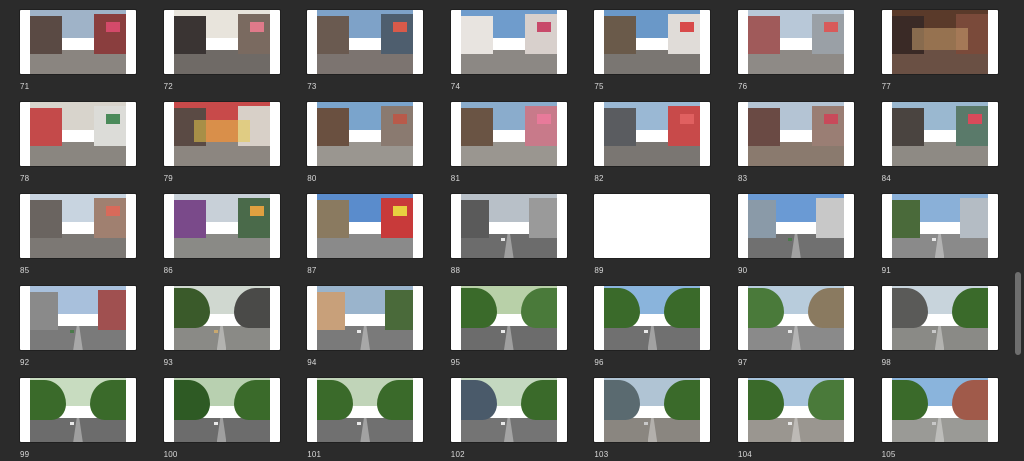 This screenshot has width=1024, height=461. I want to click on thumbnail-item: 72, so click(226, 51).